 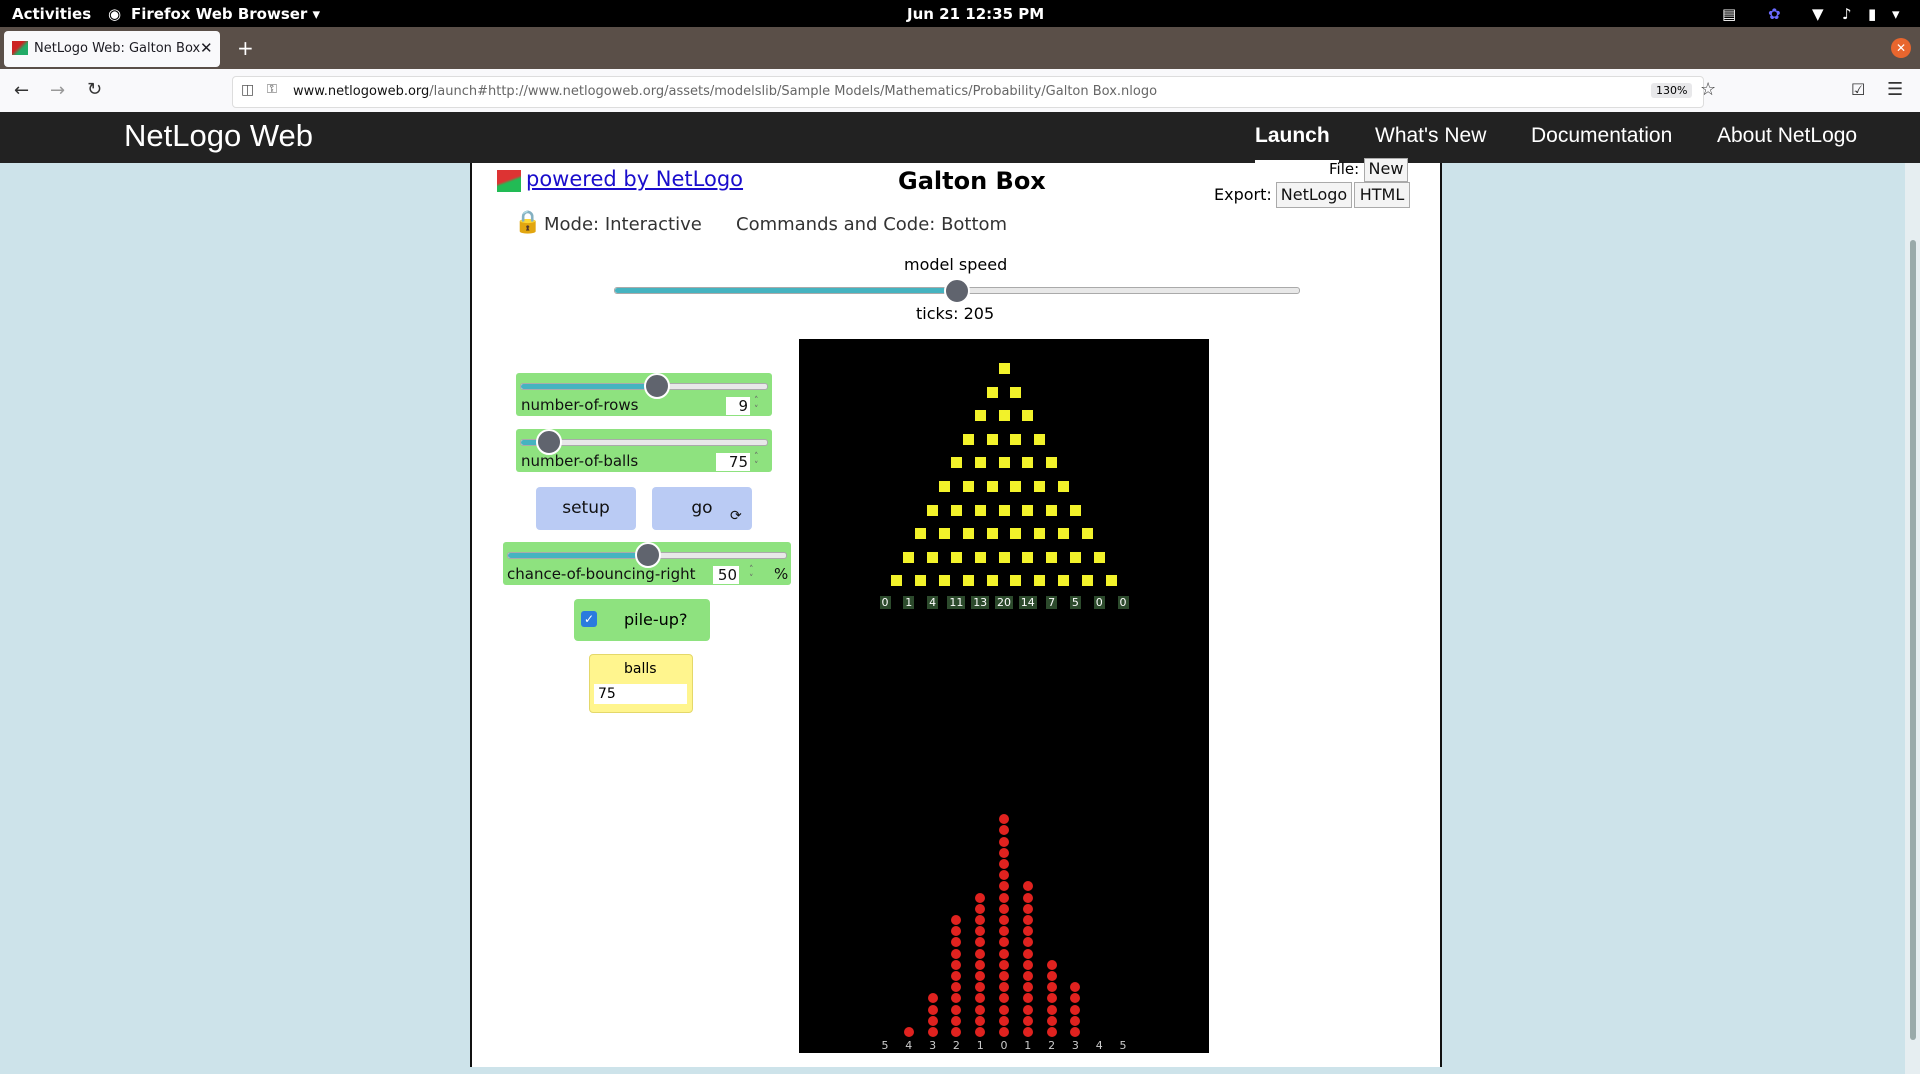 What do you see at coordinates (218, 136) in the screenshot?
I see `site-title: NetLogo Web` at bounding box center [218, 136].